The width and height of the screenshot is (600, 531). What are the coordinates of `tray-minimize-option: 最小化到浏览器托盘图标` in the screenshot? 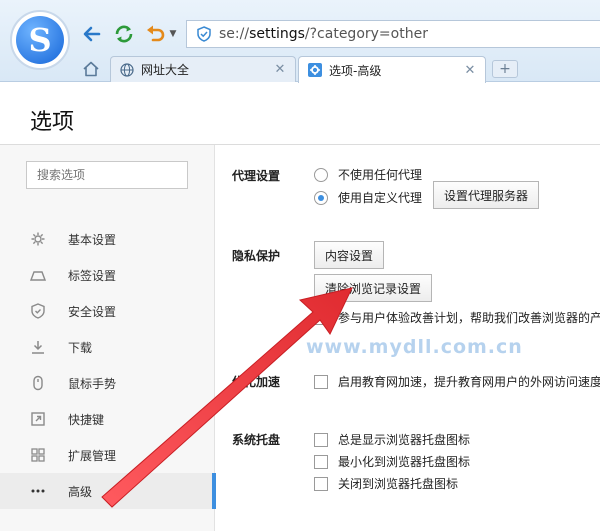 It's located at (392, 461).